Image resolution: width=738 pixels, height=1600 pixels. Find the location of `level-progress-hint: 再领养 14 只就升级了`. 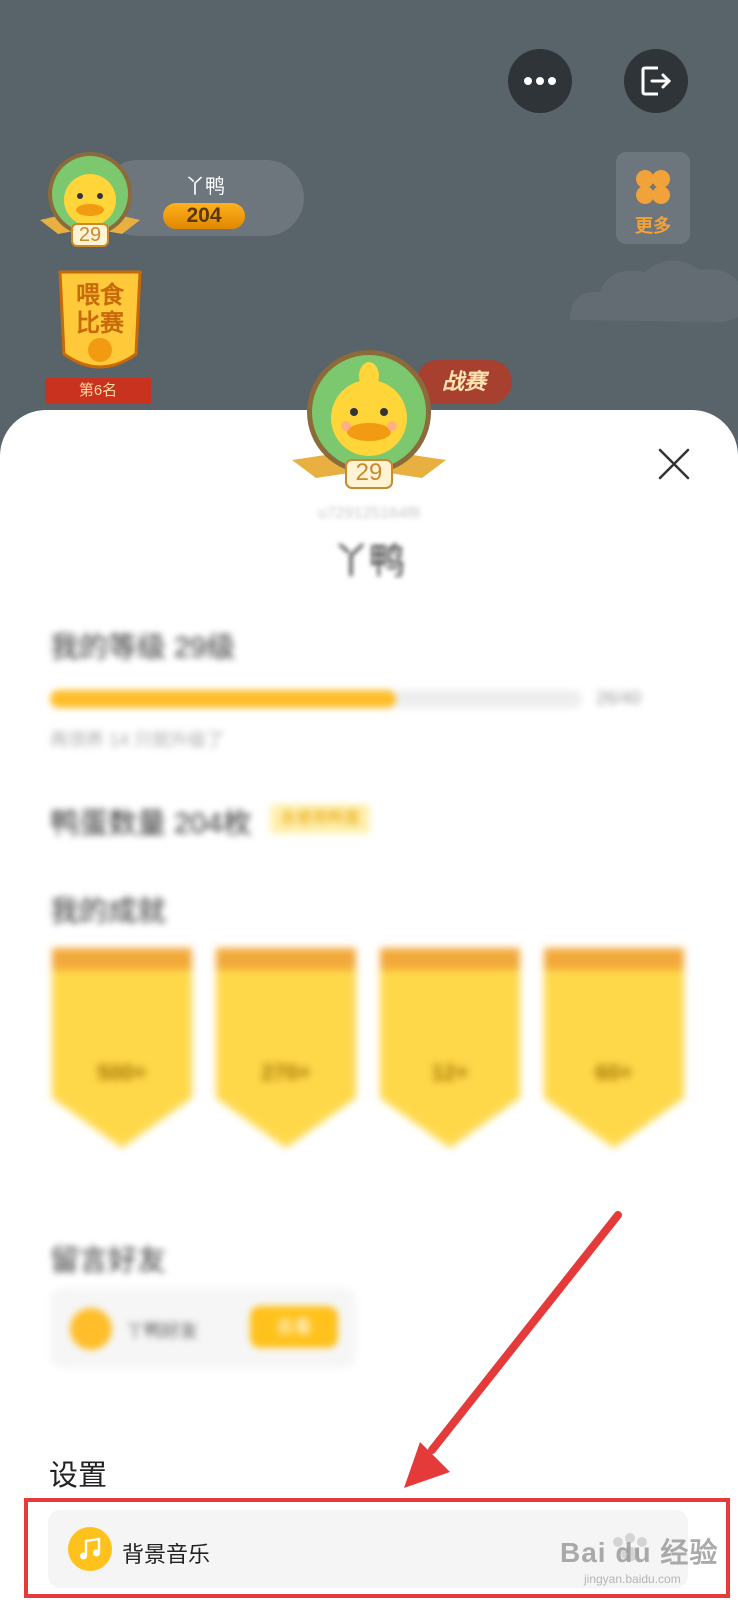

level-progress-hint: 再领养 14 只就升级了 is located at coordinates (137, 740).